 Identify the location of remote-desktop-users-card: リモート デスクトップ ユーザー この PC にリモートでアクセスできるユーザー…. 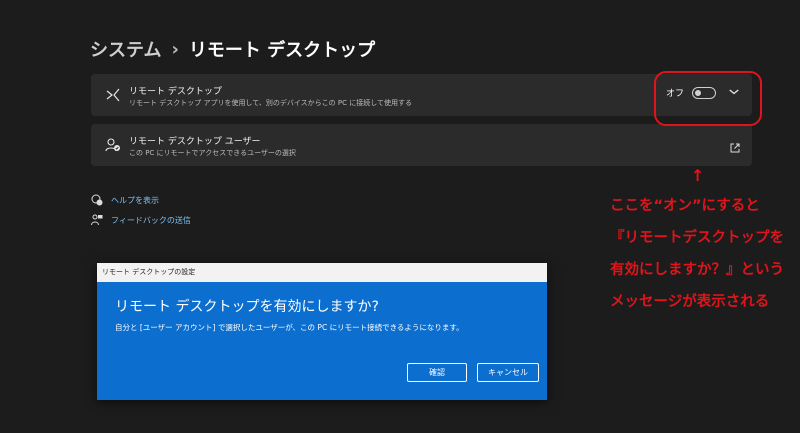
(421, 145).